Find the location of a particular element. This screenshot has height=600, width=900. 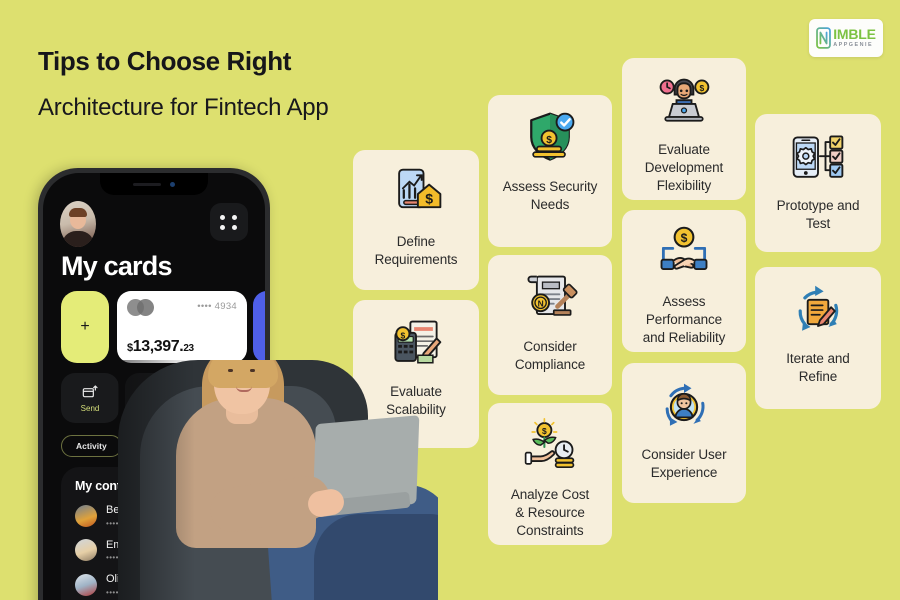

tip-card-label: Consider User Experience is located at coordinates (684, 463).